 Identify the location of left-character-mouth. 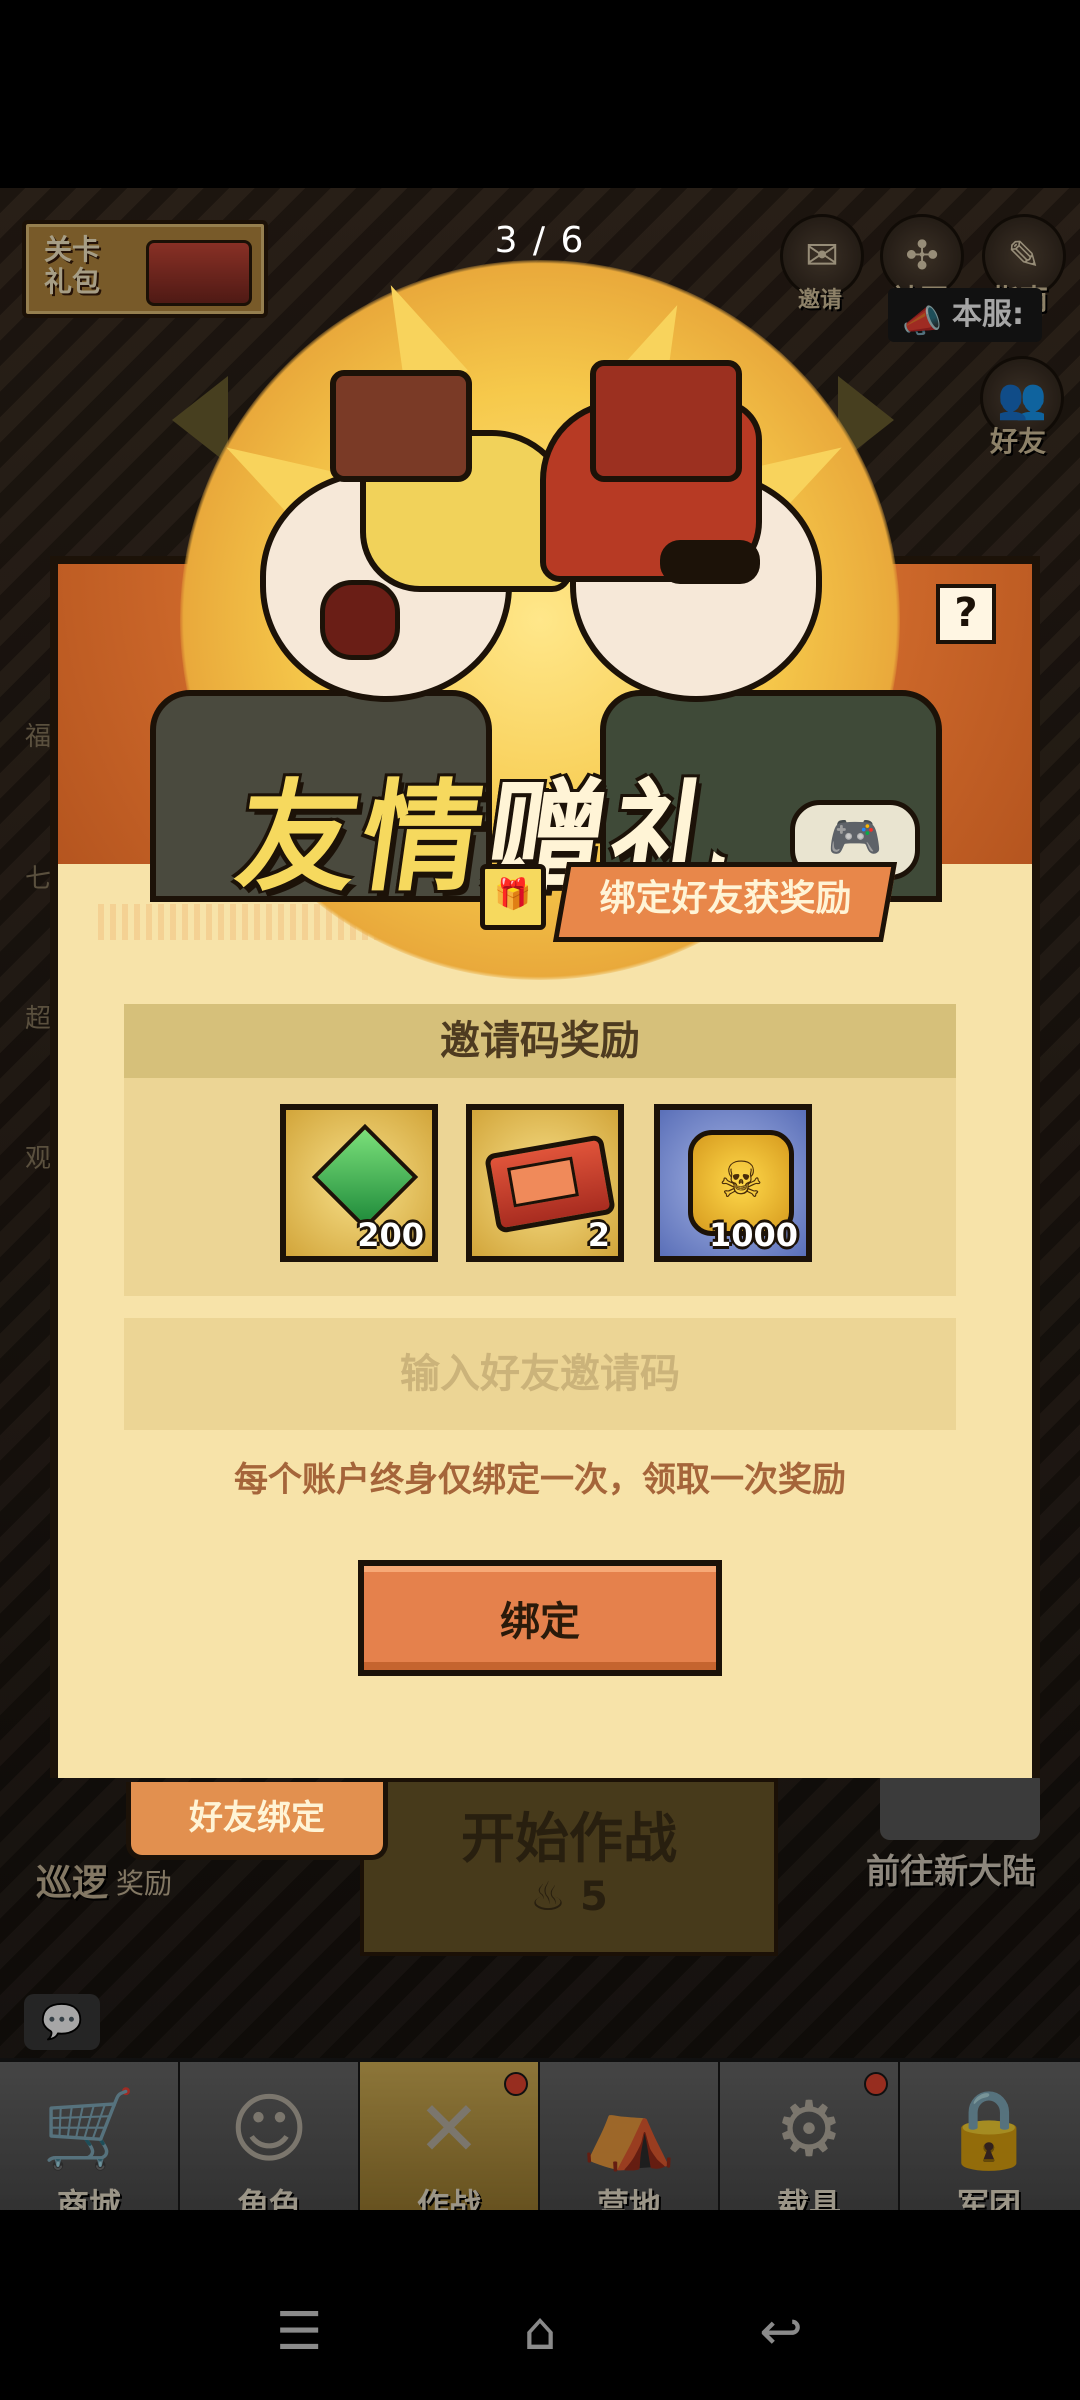
(360, 620).